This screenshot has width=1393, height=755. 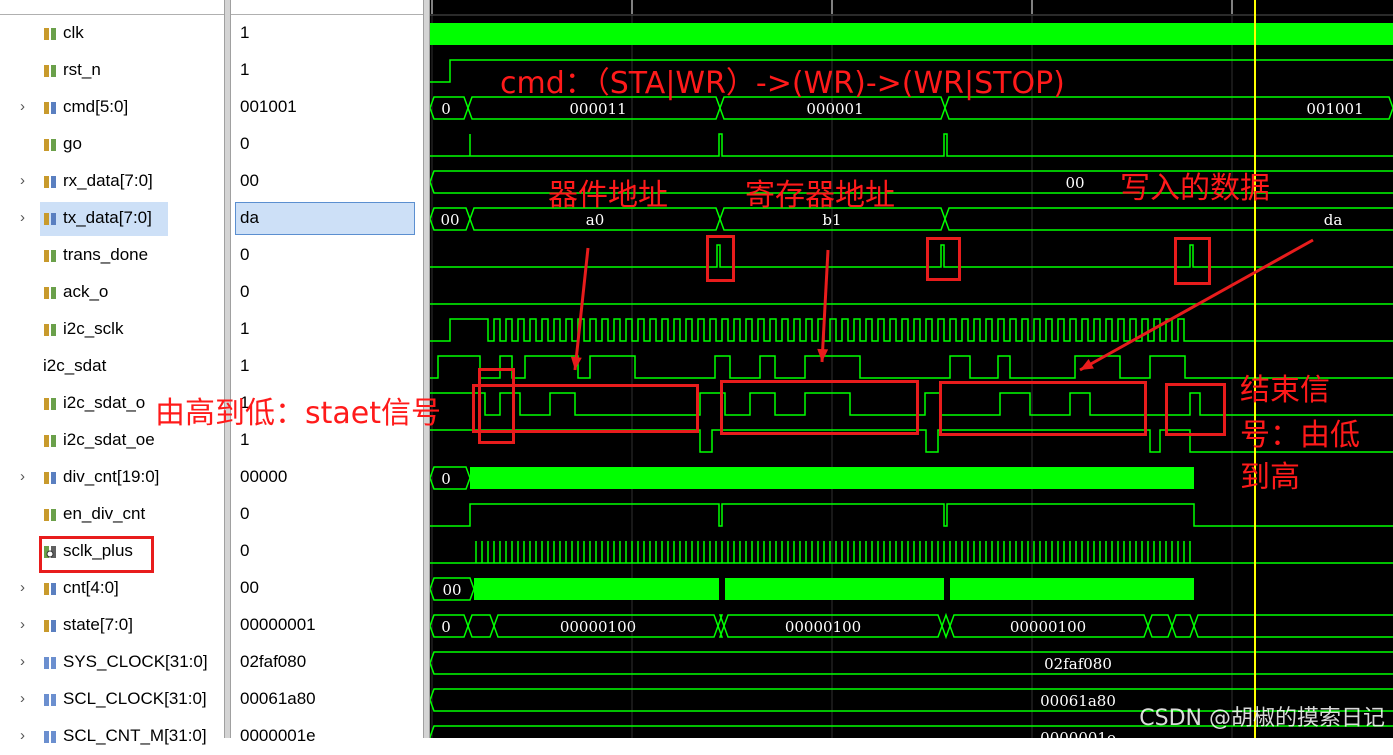 I want to click on signal-name: i2c_sdat_o, so click(x=104, y=402).